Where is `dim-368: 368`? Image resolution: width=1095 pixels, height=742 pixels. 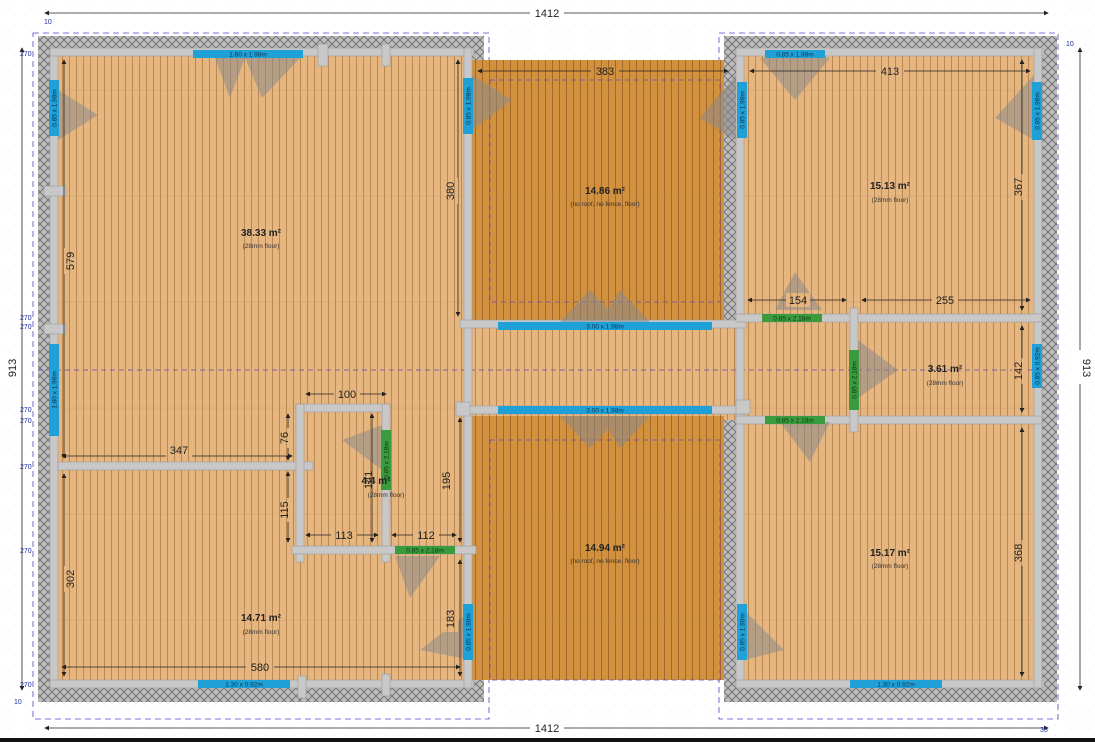 dim-368: 368 is located at coordinates (1019, 553).